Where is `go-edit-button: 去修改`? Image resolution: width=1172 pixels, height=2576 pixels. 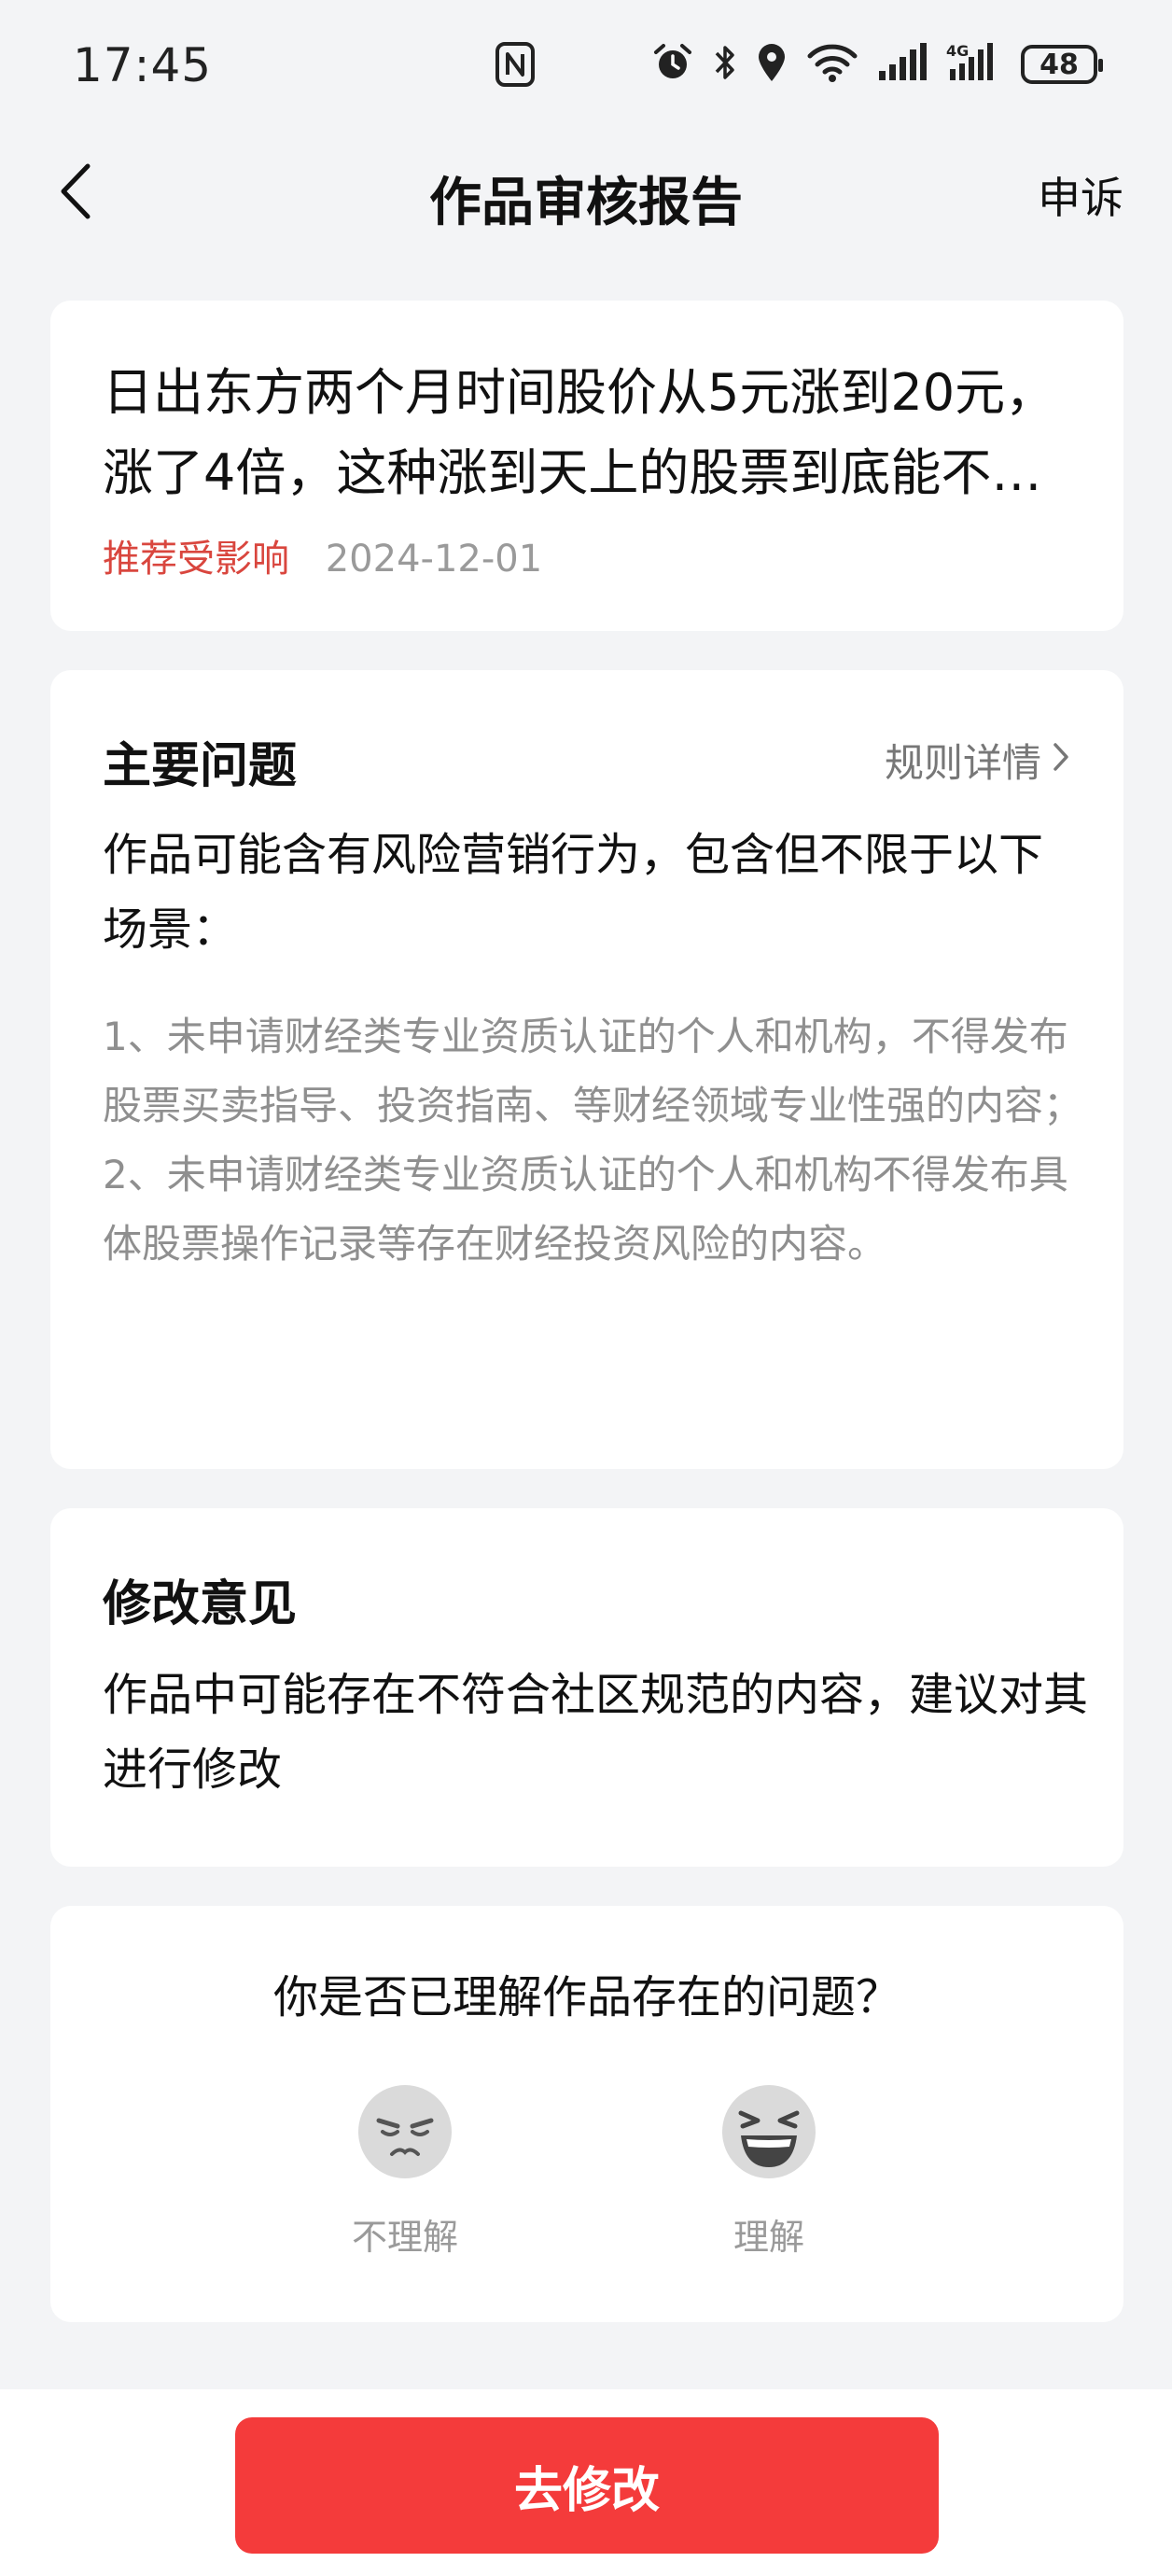 go-edit-button: 去修改 is located at coordinates (587, 2485).